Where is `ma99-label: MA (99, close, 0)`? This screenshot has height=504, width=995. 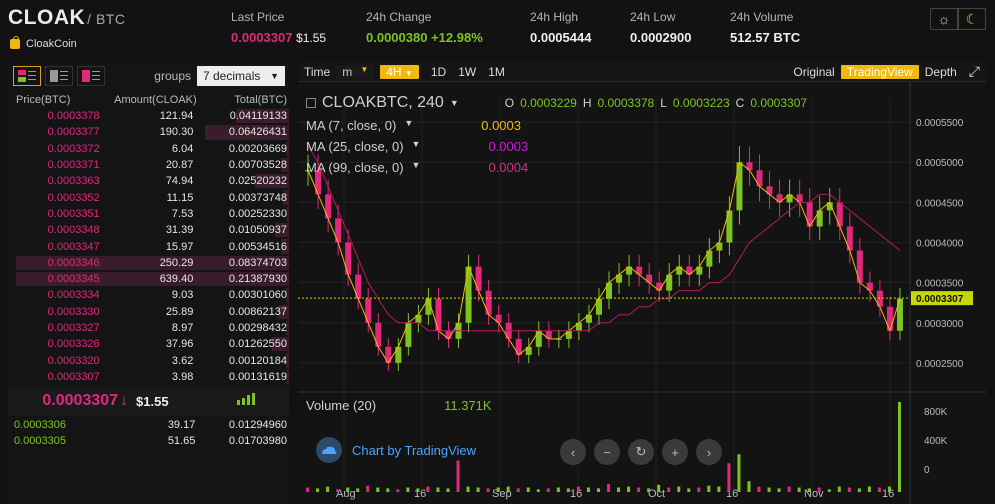 ma99-label: MA (99, close, 0) is located at coordinates (355, 167).